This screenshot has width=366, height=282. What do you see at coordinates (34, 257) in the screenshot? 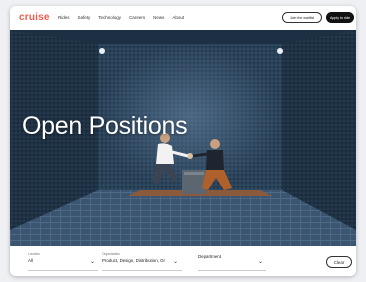
I see `location-filter: Location All` at bounding box center [34, 257].